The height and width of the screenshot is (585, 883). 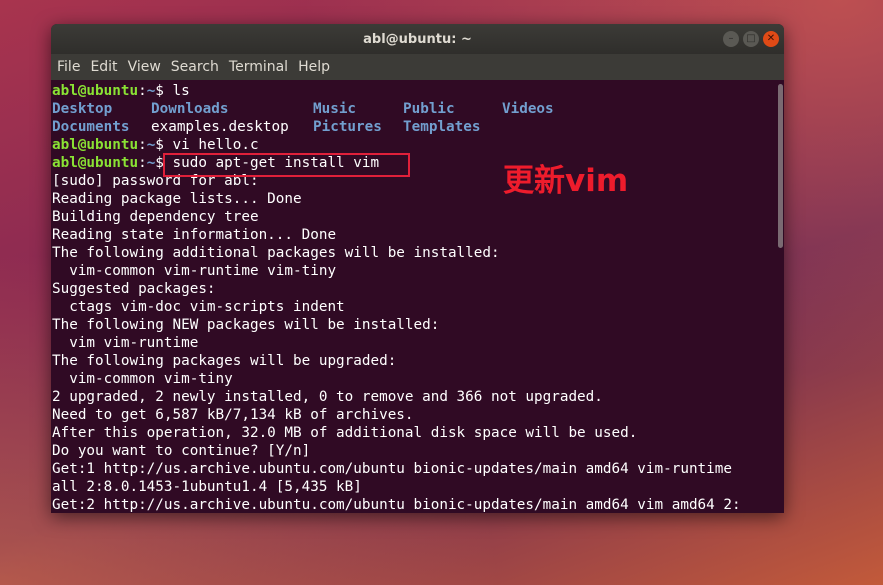 I want to click on output-line: Suggested packages:, so click(x=134, y=289).